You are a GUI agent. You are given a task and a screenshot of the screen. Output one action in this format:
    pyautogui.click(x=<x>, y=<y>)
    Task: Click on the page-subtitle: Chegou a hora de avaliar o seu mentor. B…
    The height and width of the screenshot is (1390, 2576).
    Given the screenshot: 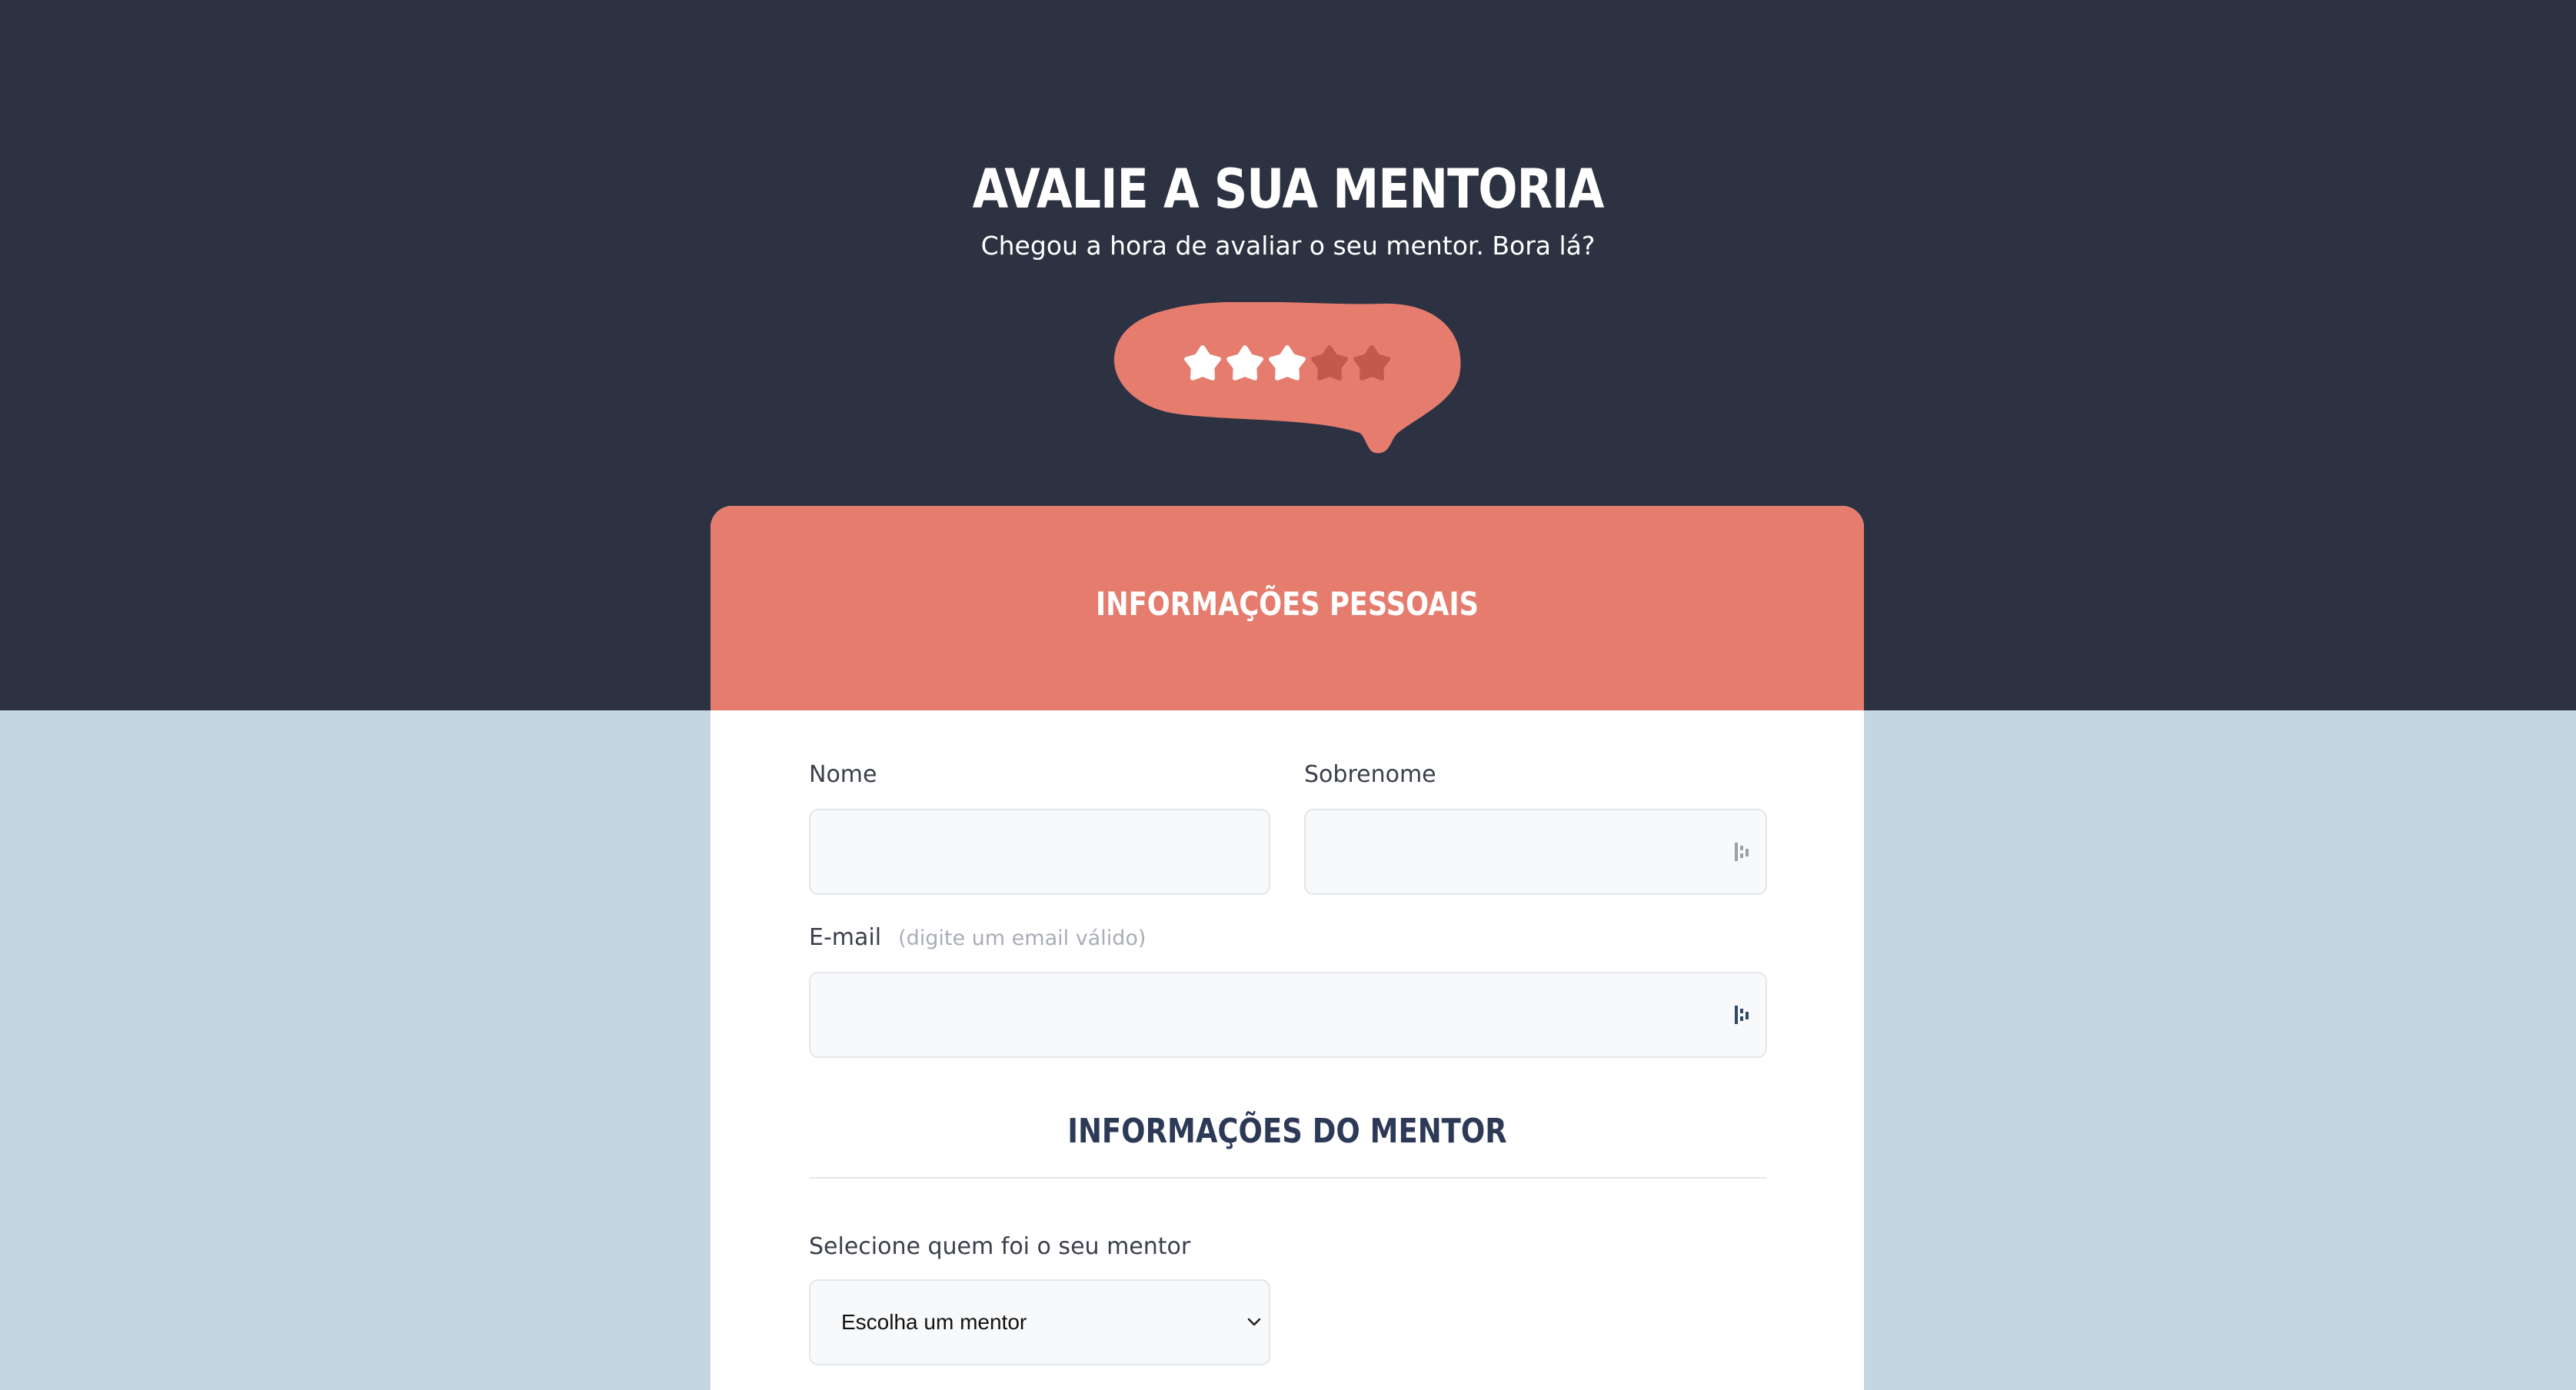 What is the action you would take?
    pyautogui.click(x=1288, y=246)
    